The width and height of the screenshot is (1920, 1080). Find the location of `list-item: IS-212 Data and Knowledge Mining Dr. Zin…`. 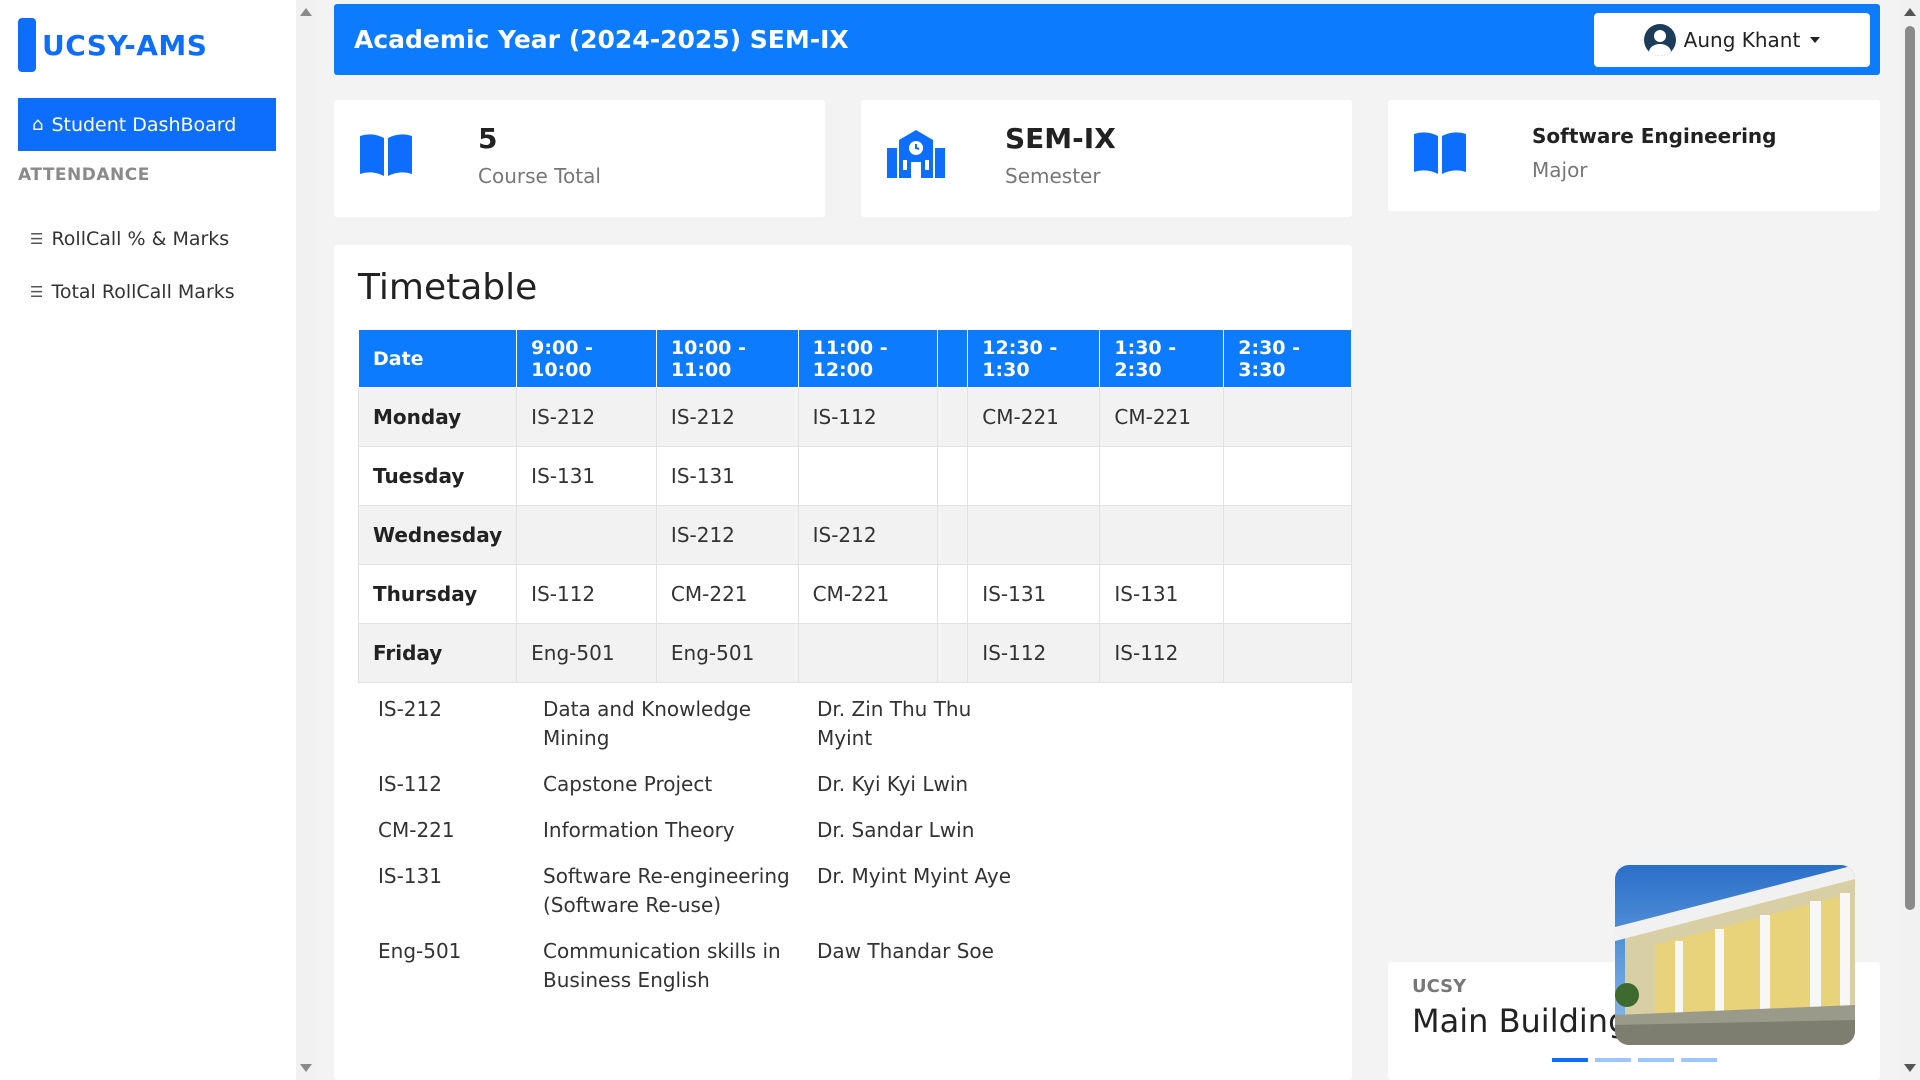

list-item: IS-212 Data and Knowledge Mining Dr. Zin… is located at coordinates (697, 724).